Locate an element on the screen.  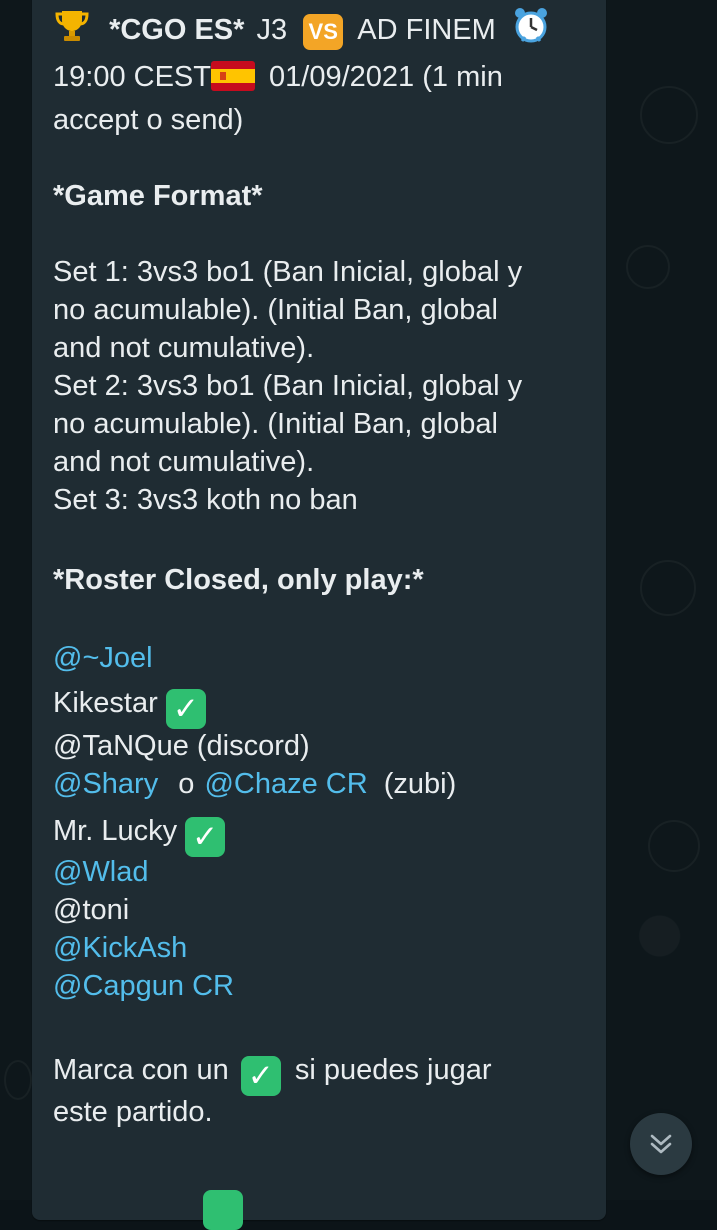
mention-link: @Shary is located at coordinates (105, 784).